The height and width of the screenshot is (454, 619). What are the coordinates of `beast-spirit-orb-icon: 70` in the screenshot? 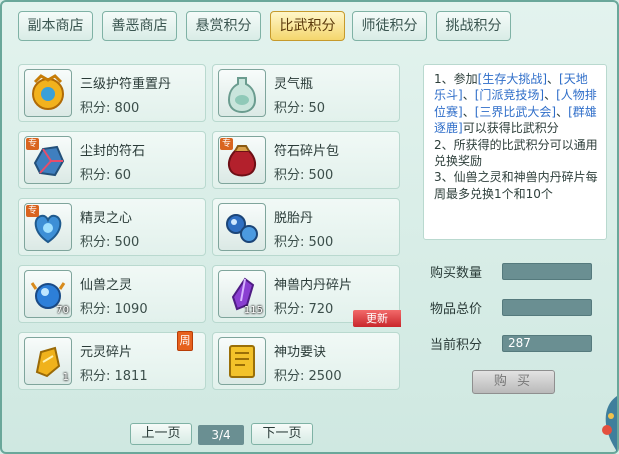 It's located at (48, 294).